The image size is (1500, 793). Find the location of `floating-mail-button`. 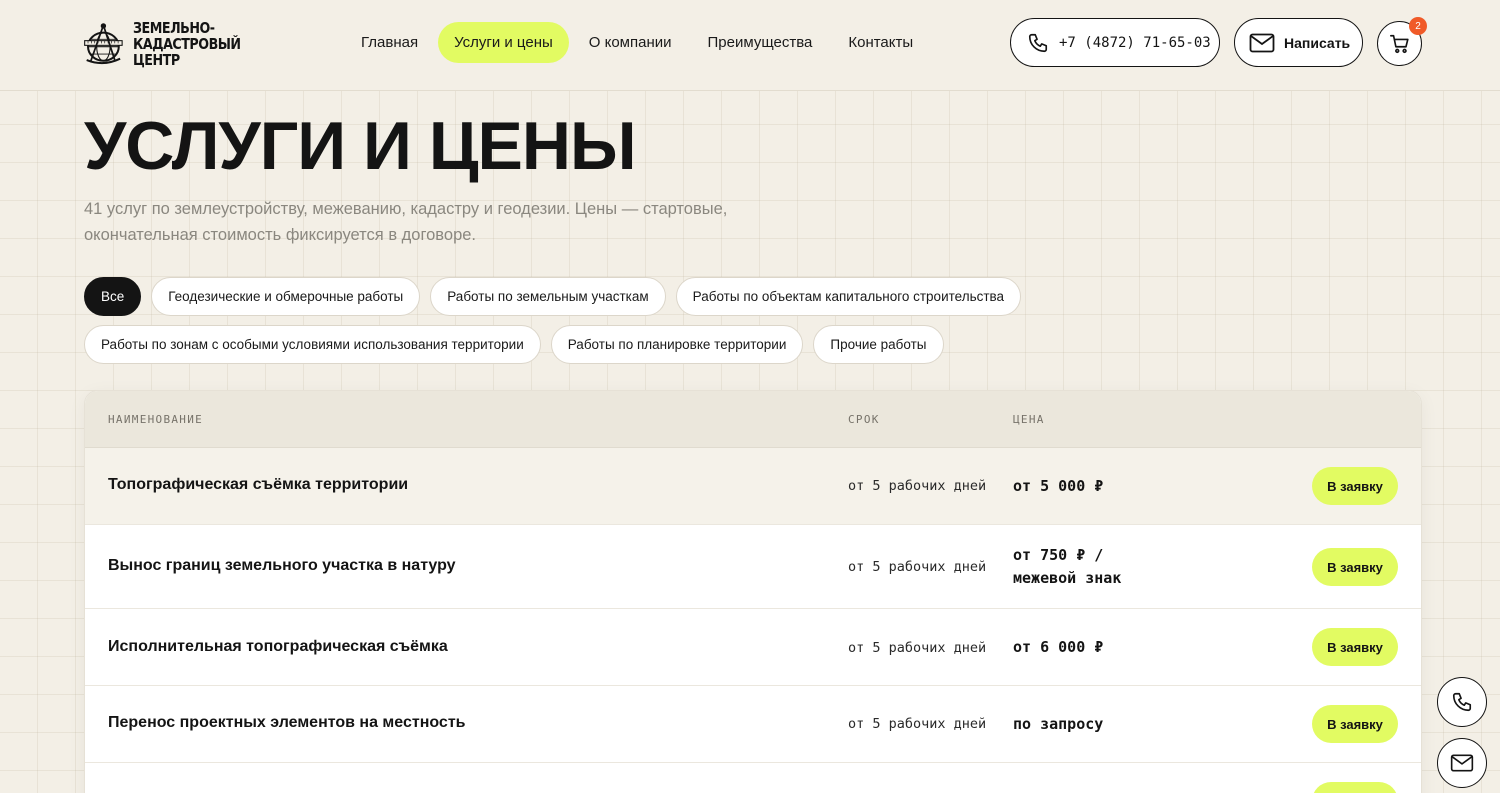

floating-mail-button is located at coordinates (1462, 763).